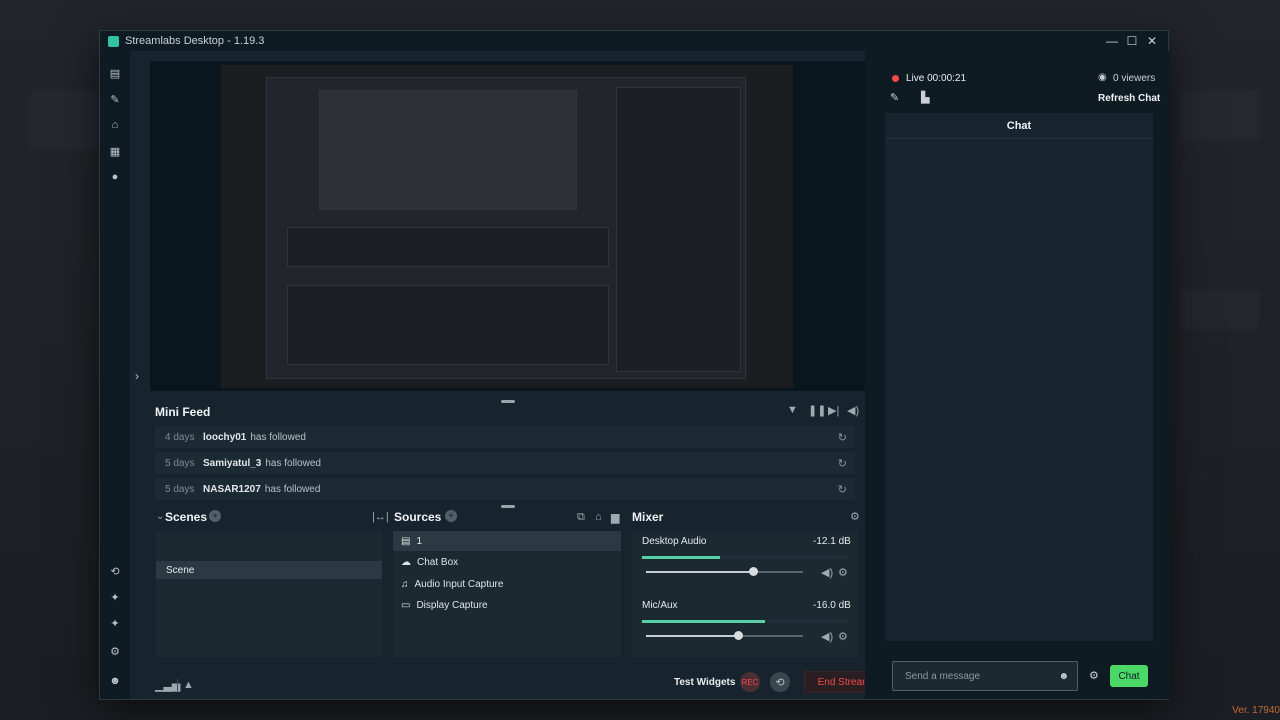  What do you see at coordinates (115, 177) in the screenshot?
I see `record-icon: ●` at bounding box center [115, 177].